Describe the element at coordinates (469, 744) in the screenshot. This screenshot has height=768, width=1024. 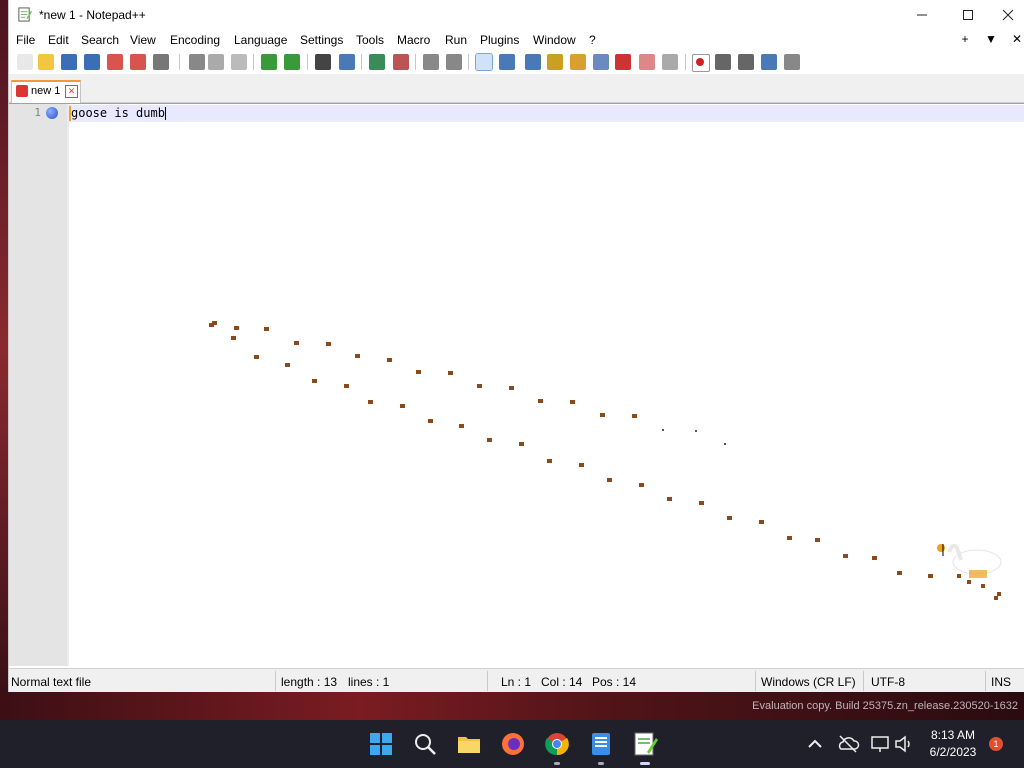
I see `file-explorer-icon` at that location.